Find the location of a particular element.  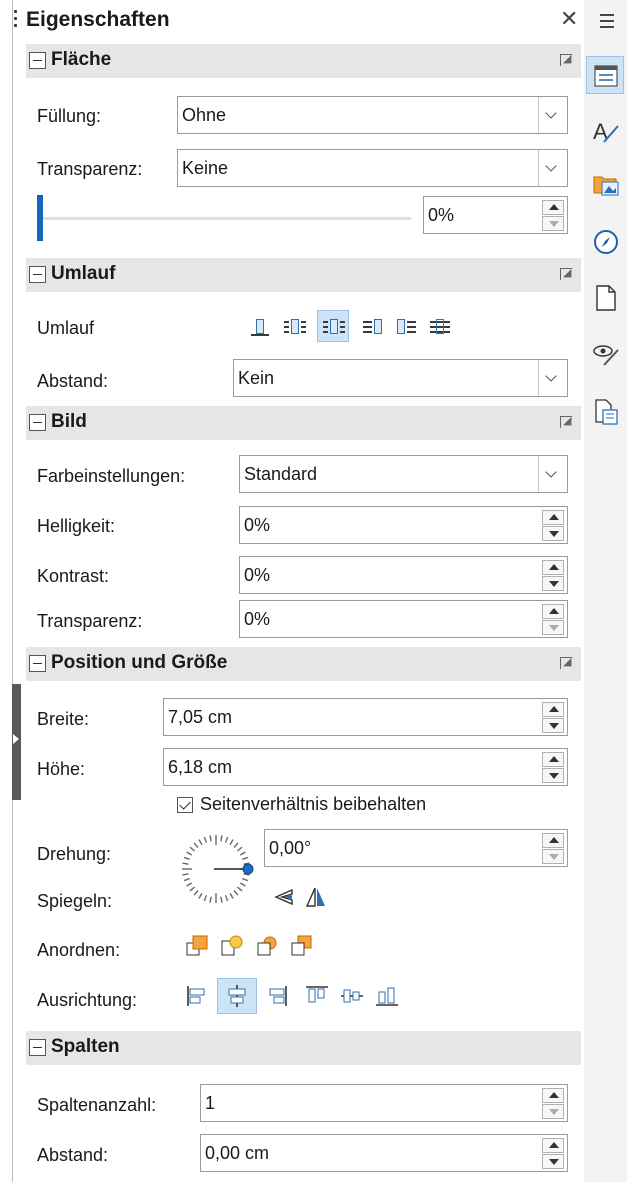

align-center-button is located at coordinates (237, 996).